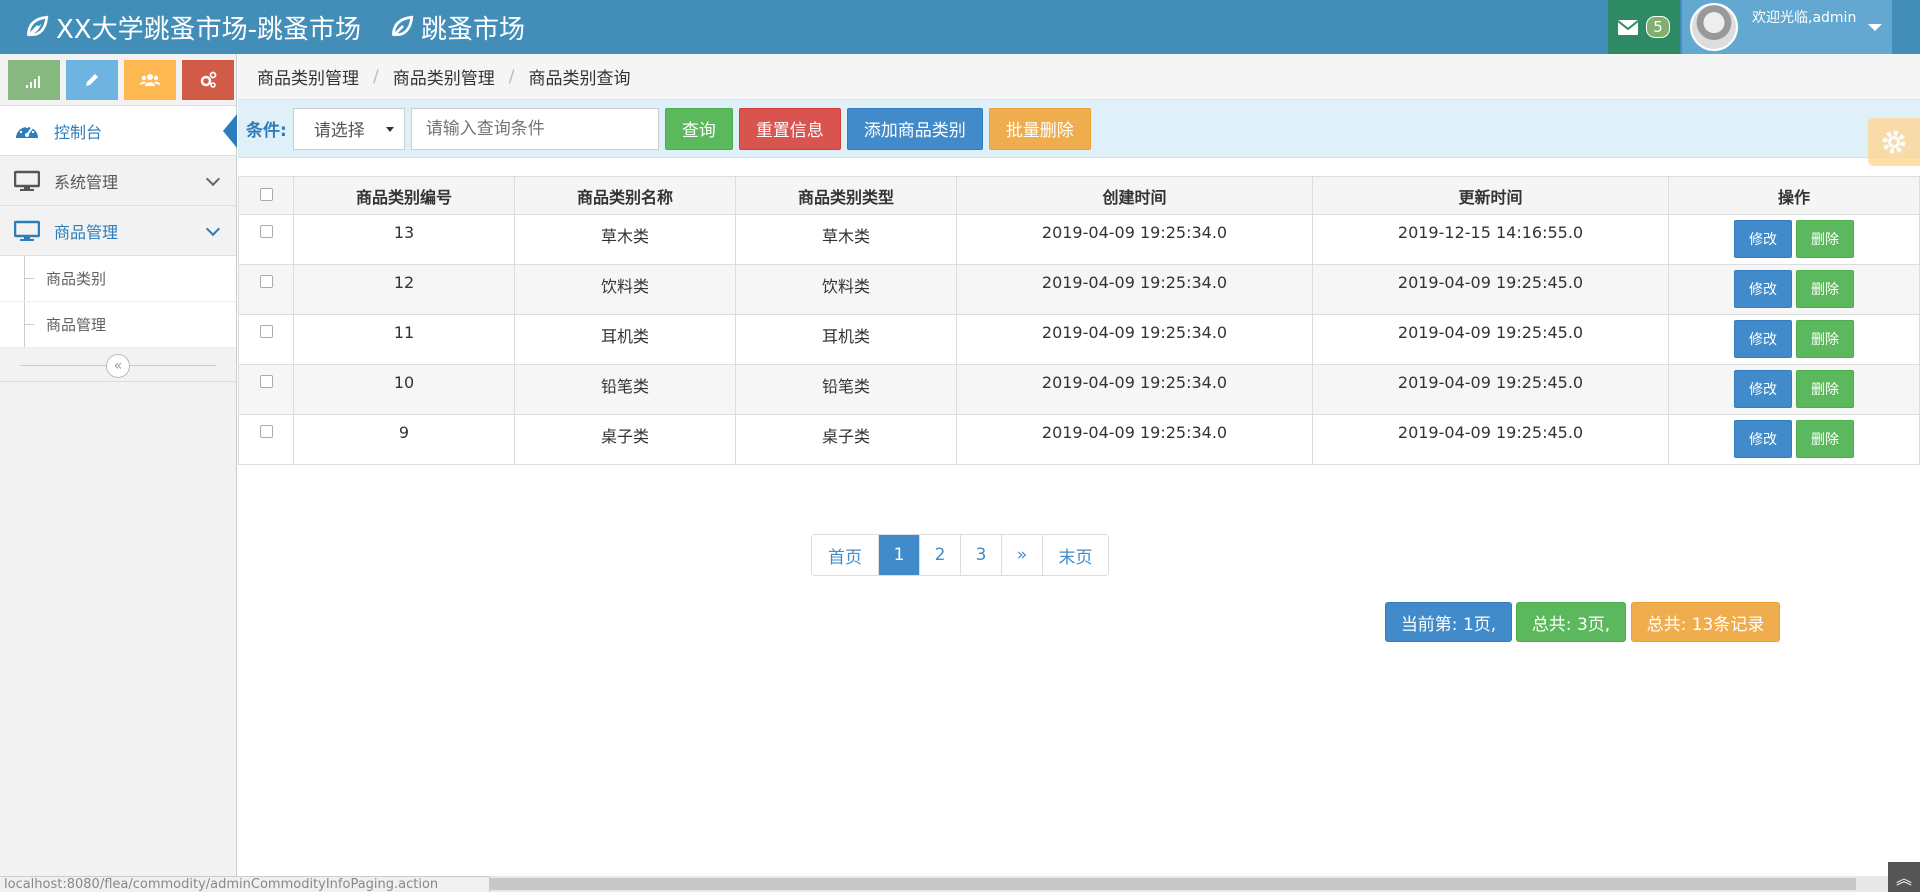 The height and width of the screenshot is (892, 1920). I want to click on brand-subtitle: 跳蚤市场, so click(473, 29).